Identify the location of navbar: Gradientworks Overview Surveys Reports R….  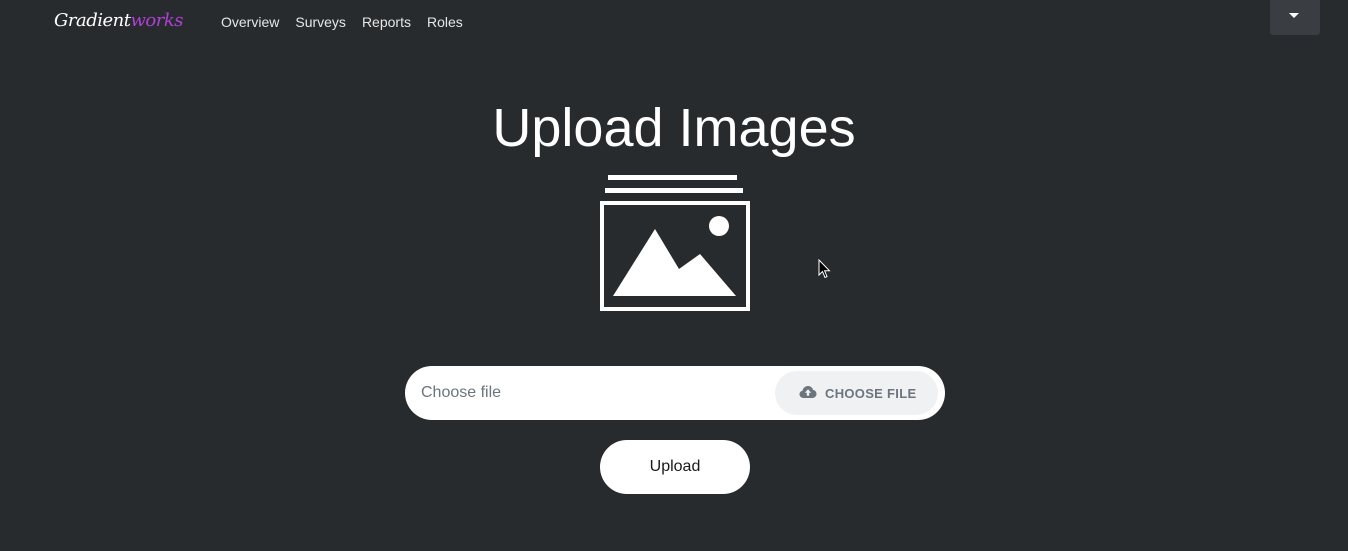
(674, 22).